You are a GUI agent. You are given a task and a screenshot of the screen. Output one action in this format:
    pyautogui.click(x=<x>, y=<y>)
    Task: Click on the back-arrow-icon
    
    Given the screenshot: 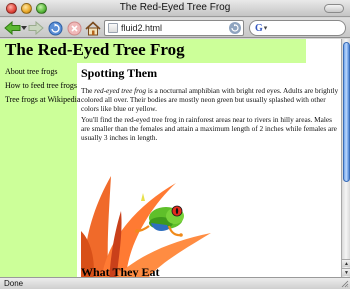 What is the action you would take?
    pyautogui.click(x=12, y=28)
    